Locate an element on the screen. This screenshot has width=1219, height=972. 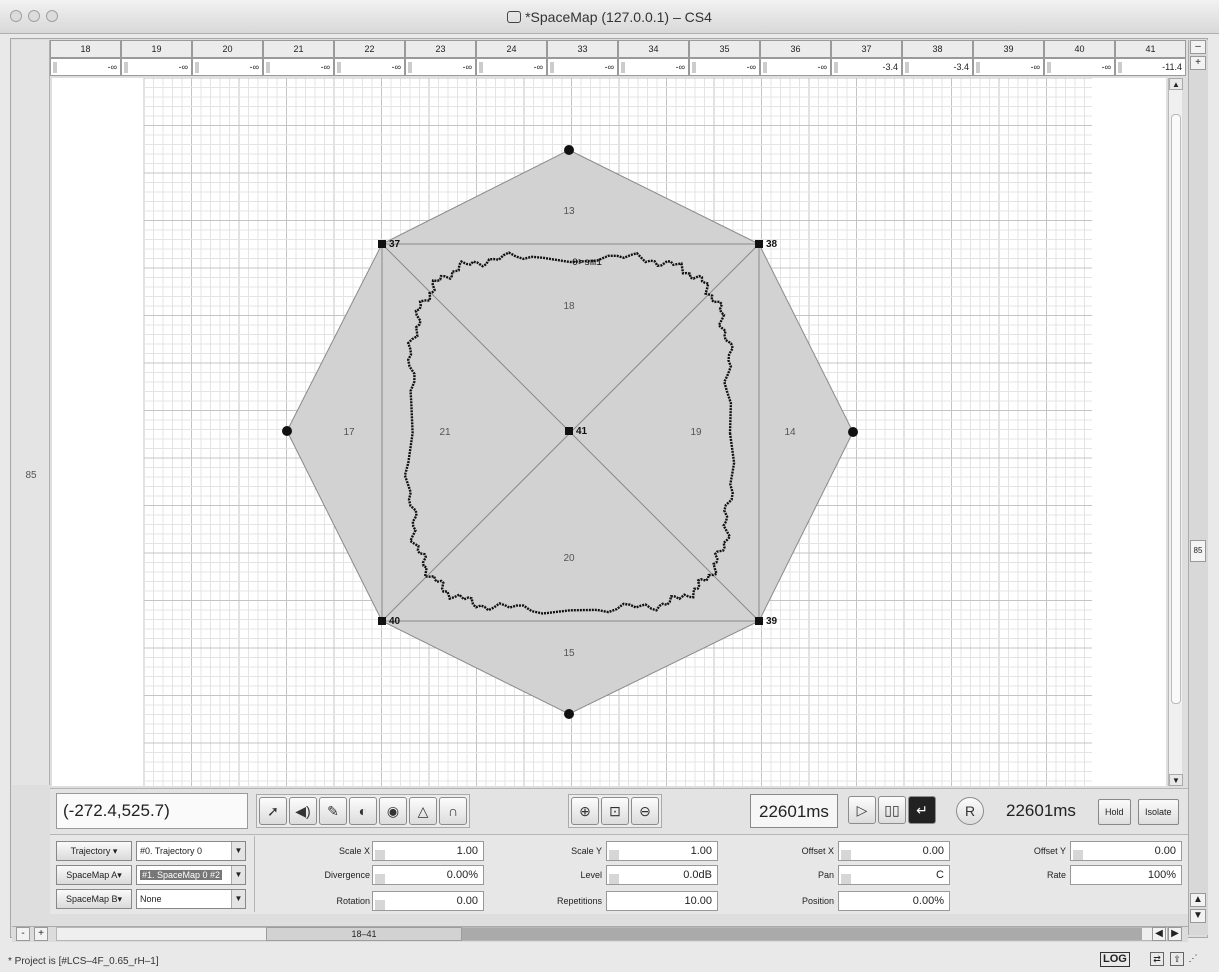
speaker-id-cell: 20 is located at coordinates (227, 49).